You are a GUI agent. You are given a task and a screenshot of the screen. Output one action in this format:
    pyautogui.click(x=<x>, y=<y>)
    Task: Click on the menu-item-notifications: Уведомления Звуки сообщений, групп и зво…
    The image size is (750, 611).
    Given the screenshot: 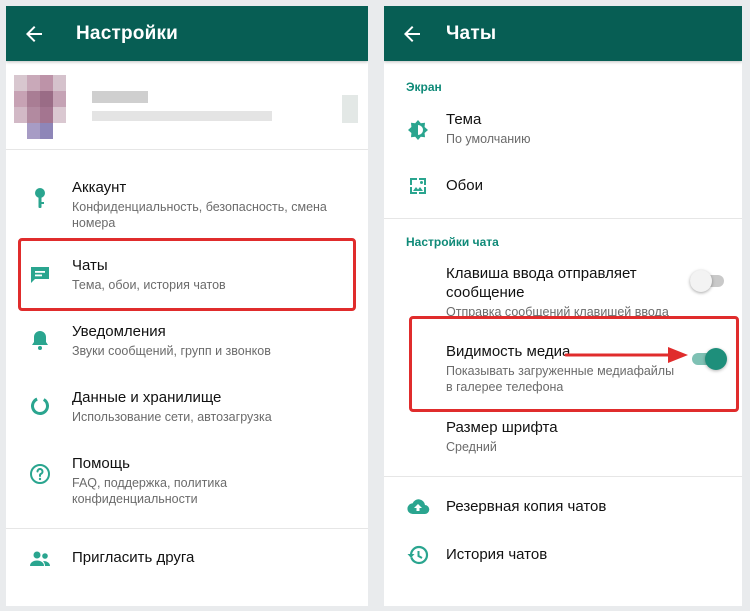 What is the action you would take?
    pyautogui.click(x=187, y=342)
    